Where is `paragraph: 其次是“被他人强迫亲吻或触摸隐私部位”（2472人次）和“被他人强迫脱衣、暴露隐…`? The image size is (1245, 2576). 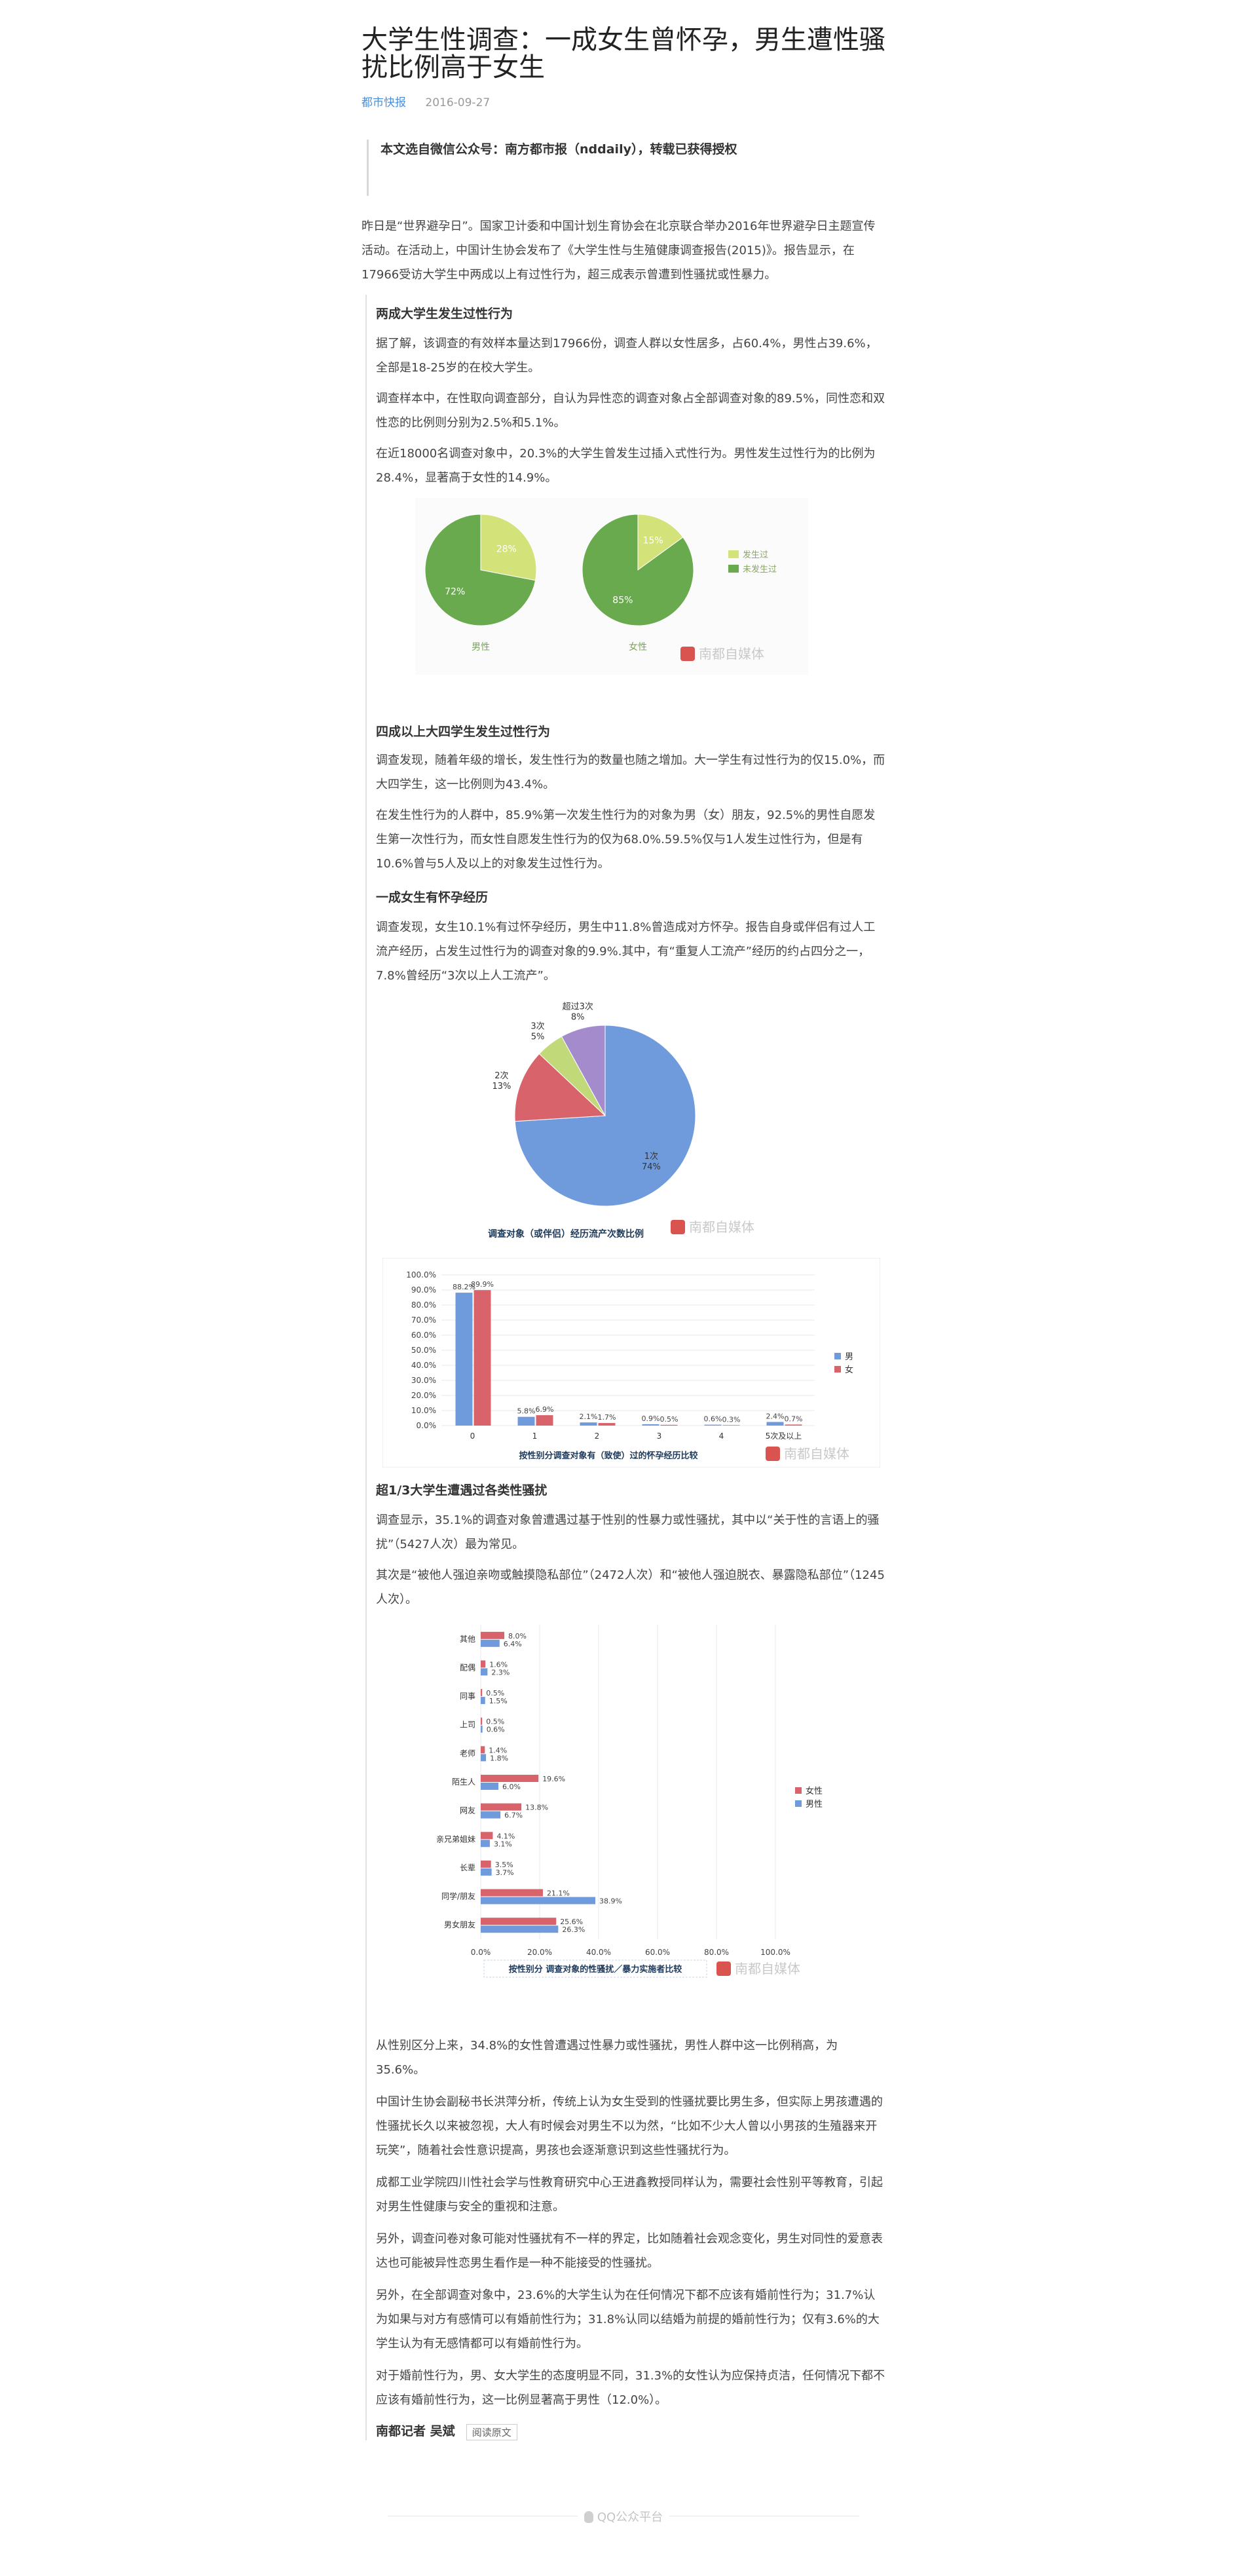
paragraph: 其次是“被他人强迫亲吻或触摸隐私部位”（2472人次）和“被他人强迫脱衣、暴露隐… is located at coordinates (630, 1587).